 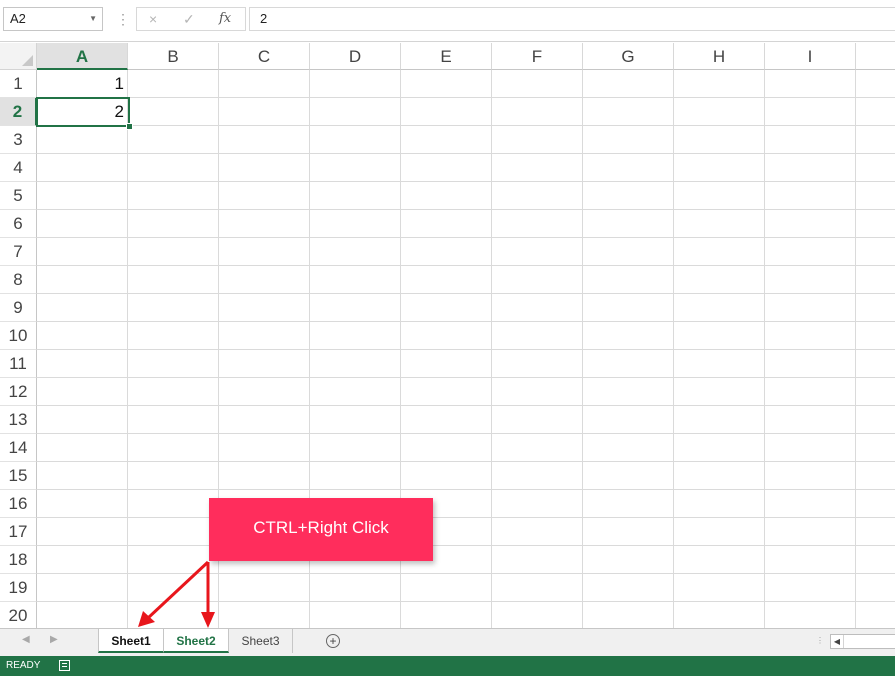 I want to click on formula-input: 2, so click(x=572, y=19).